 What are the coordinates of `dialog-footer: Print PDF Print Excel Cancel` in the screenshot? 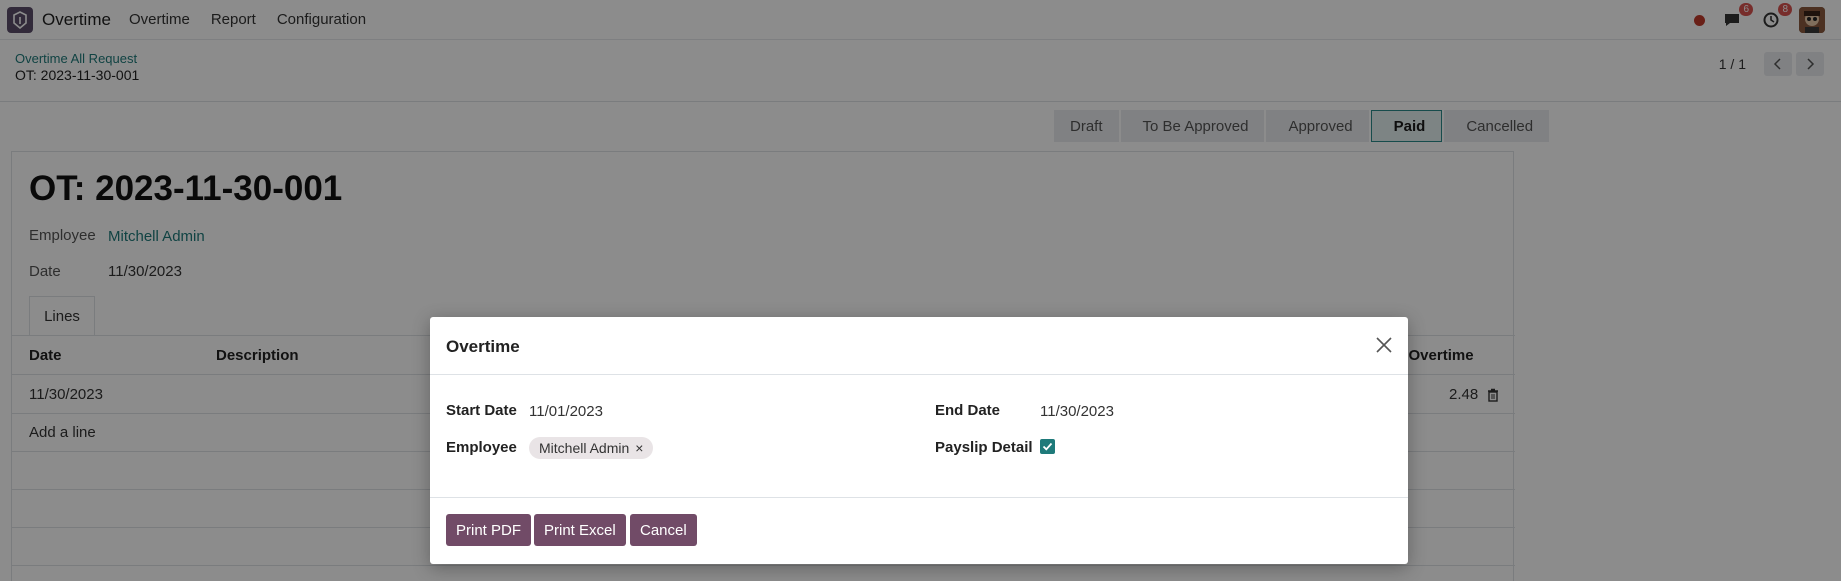 It's located at (919, 530).